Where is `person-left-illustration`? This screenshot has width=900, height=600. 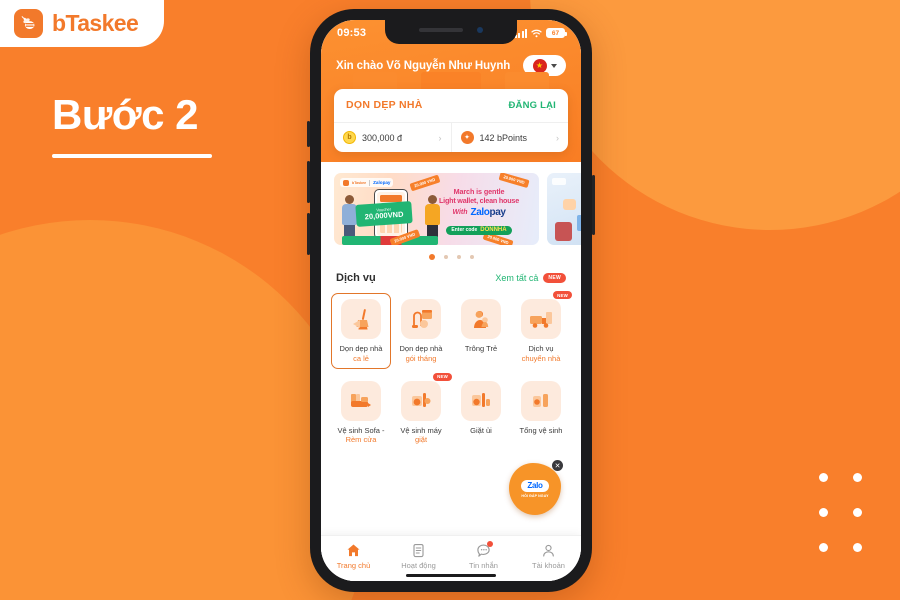 person-left-illustration is located at coordinates (349, 216).